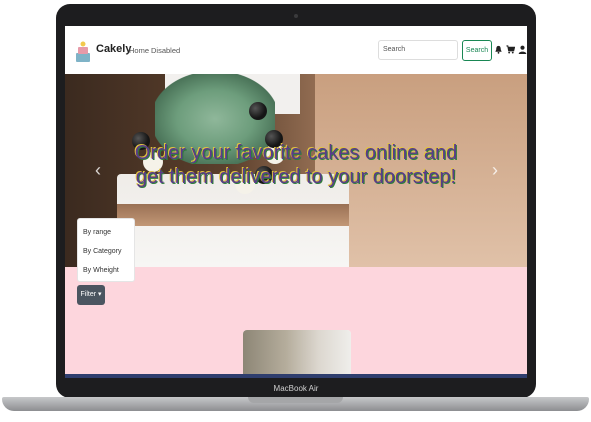 Image resolution: width=591 pixels, height=422 pixels. I want to click on filter-button-label: Filter, so click(88, 294).